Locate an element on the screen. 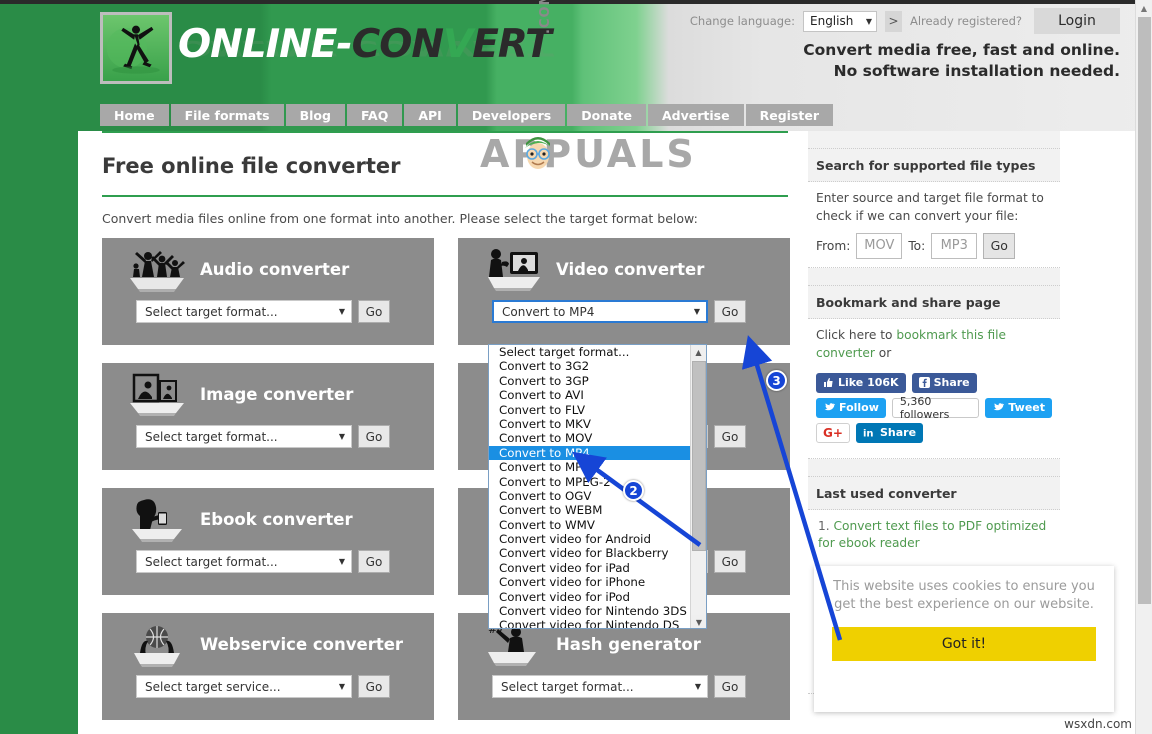 The image size is (1152, 734). nav-item-register: Register is located at coordinates (789, 115).